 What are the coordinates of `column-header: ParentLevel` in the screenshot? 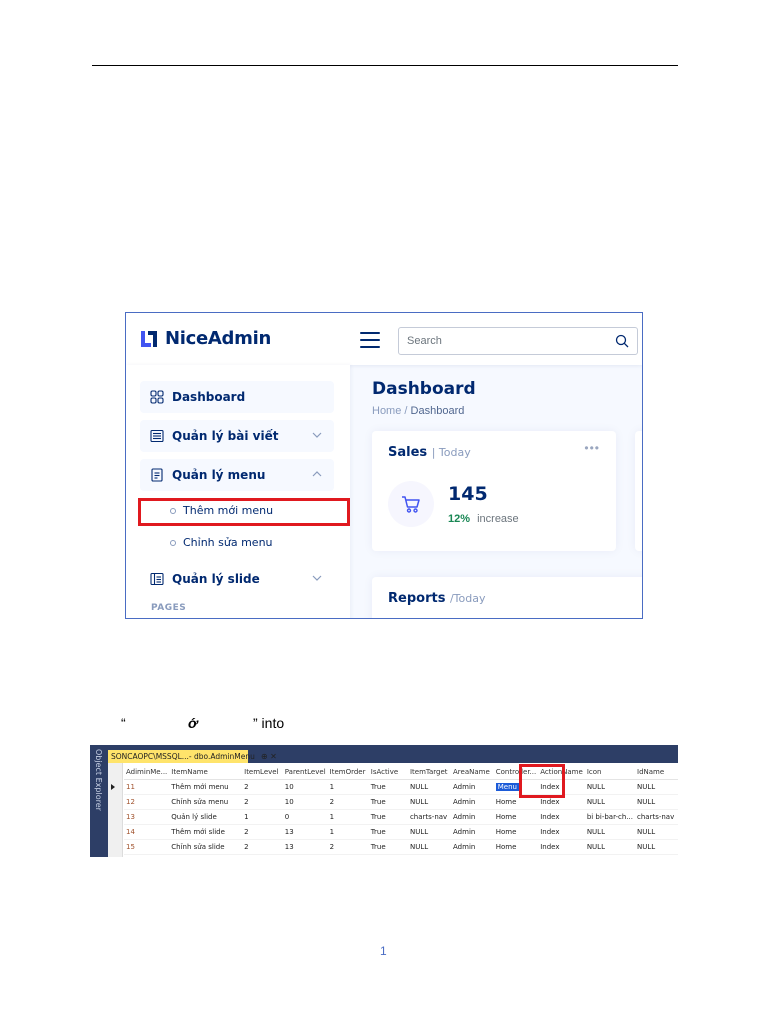 It's located at (305, 772).